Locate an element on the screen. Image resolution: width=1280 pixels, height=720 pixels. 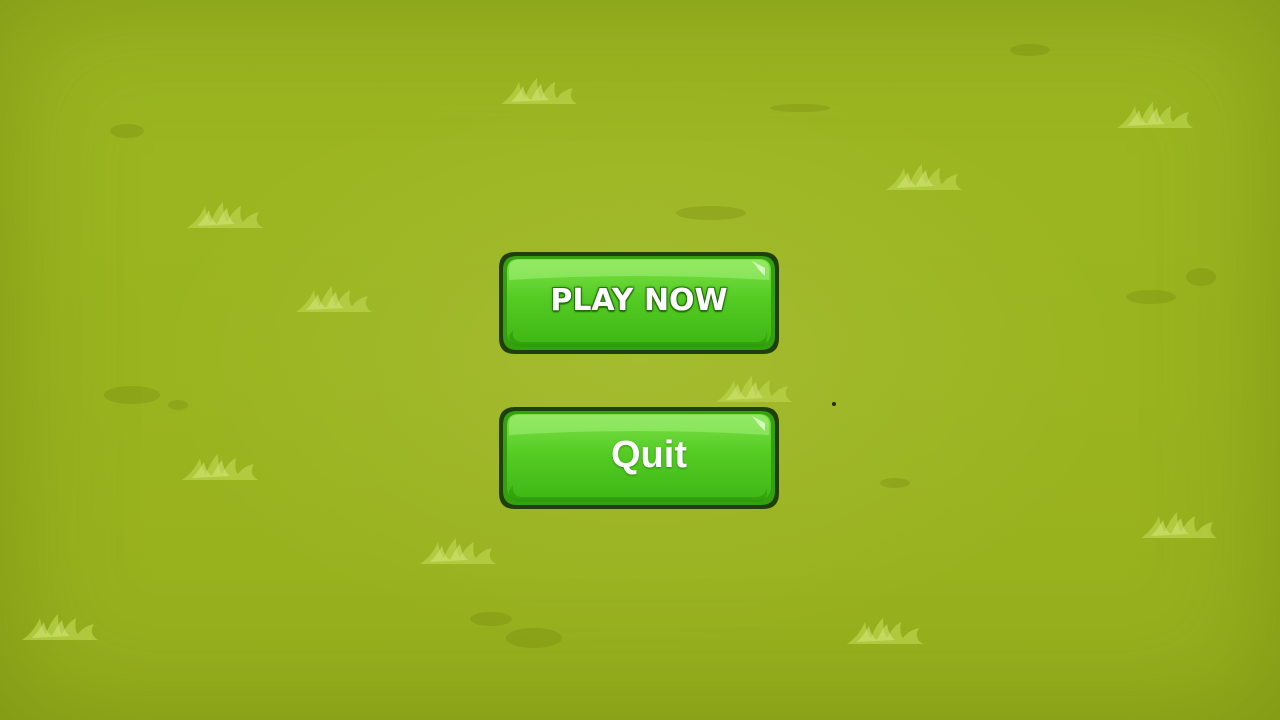
quit-button: Quit is located at coordinates (639, 458).